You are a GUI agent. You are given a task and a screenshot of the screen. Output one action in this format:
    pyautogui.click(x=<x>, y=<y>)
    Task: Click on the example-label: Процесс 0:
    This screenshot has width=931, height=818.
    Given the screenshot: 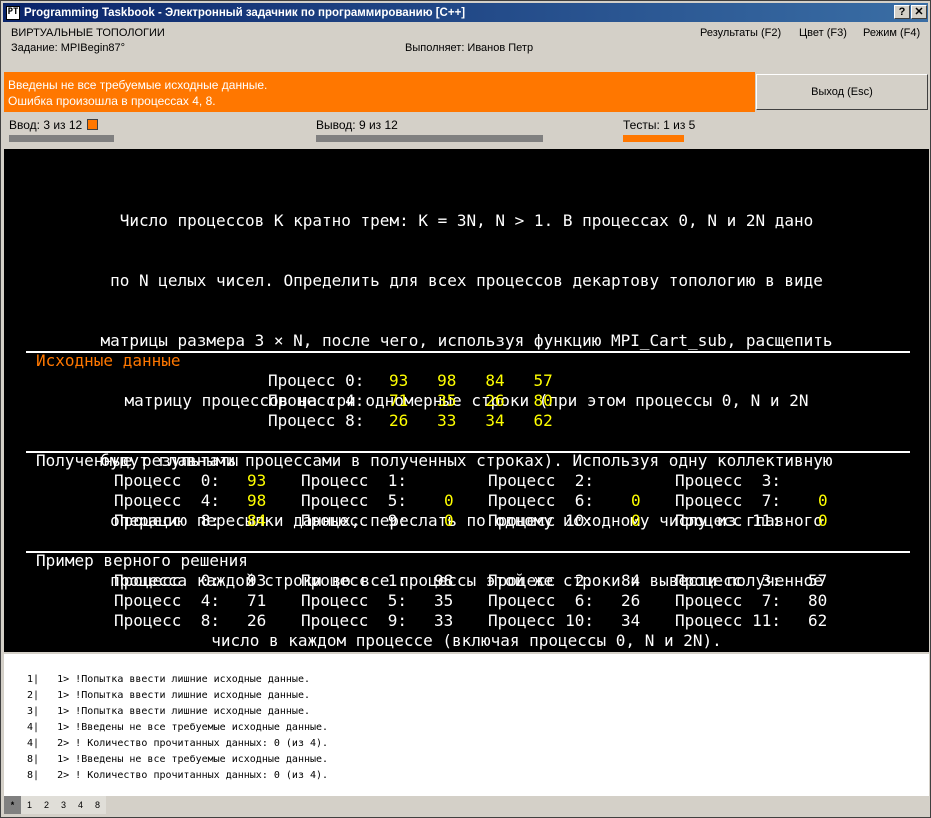 What is the action you would take?
    pyautogui.click(x=167, y=580)
    